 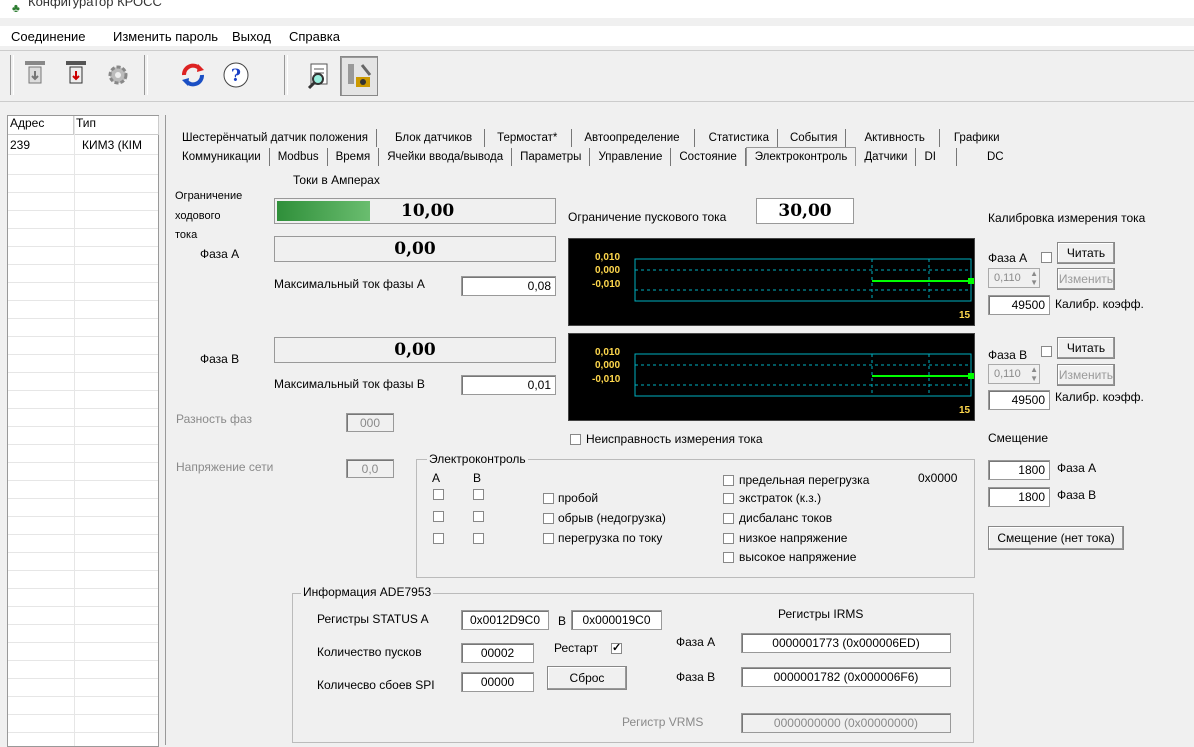 What do you see at coordinates (415, 350) in the screenshot?
I see `phase-b-current-value: 0,00` at bounding box center [415, 350].